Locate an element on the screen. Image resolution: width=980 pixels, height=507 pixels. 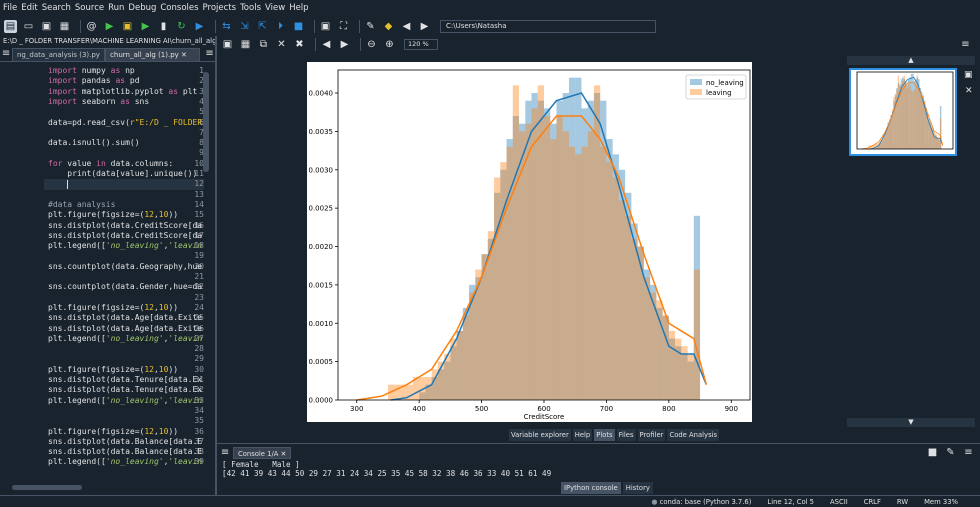
thumbnail-scroll-down-icon: ▼ is located at coordinates (911, 422).